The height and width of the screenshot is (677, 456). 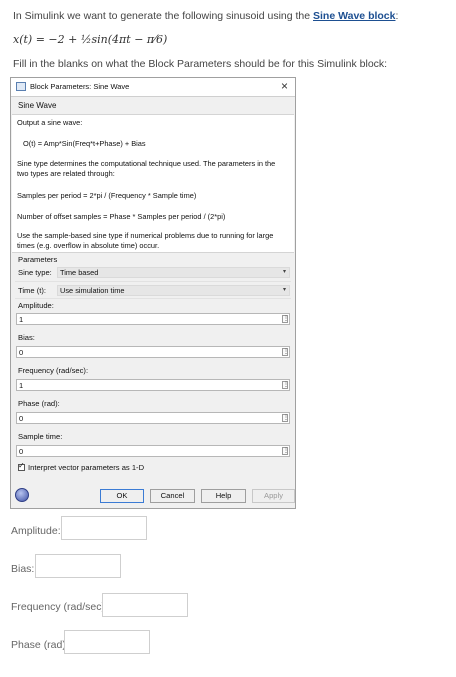 What do you see at coordinates (40, 645) in the screenshot?
I see `phase-answer-label: Phase (rad):` at bounding box center [40, 645].